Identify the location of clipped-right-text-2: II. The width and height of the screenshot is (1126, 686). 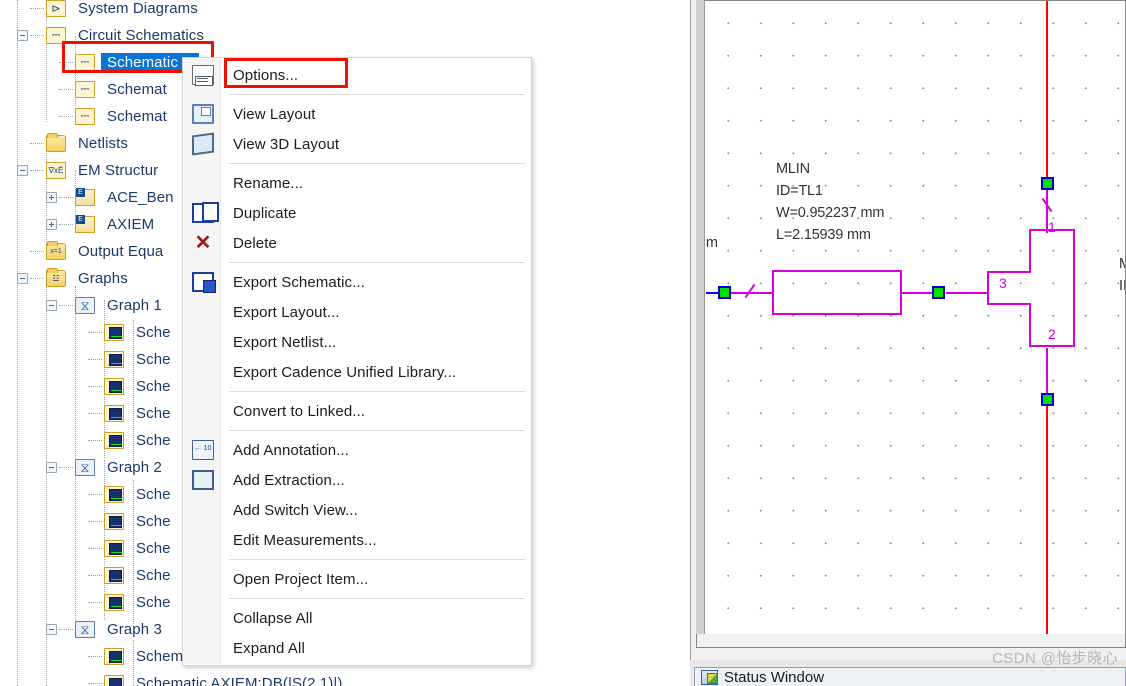
(1122, 286).